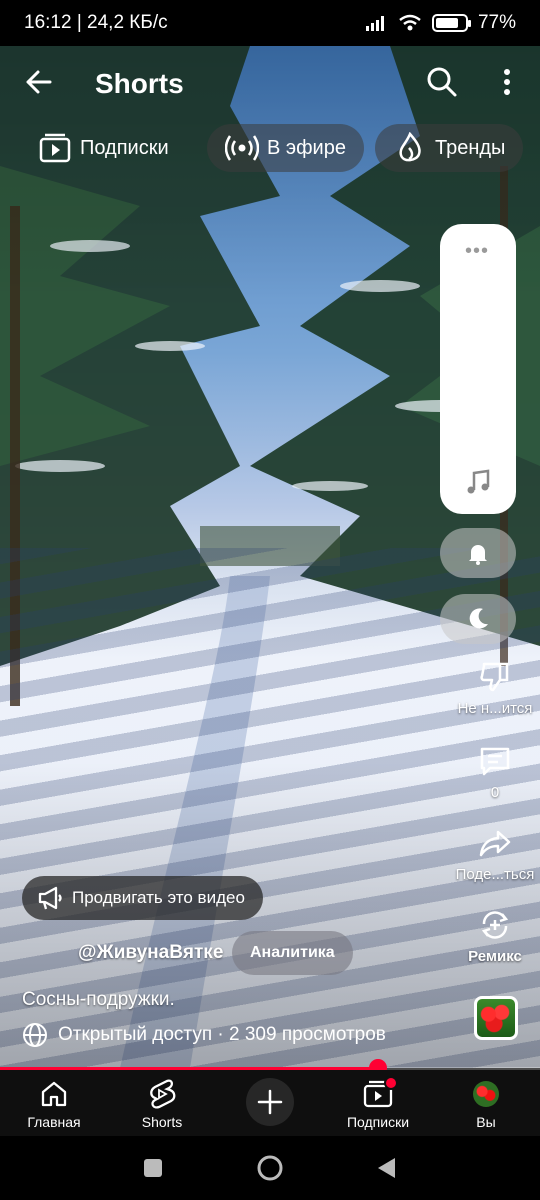 This screenshot has height=1200, width=540. I want to click on create-button, so click(270, 1102).